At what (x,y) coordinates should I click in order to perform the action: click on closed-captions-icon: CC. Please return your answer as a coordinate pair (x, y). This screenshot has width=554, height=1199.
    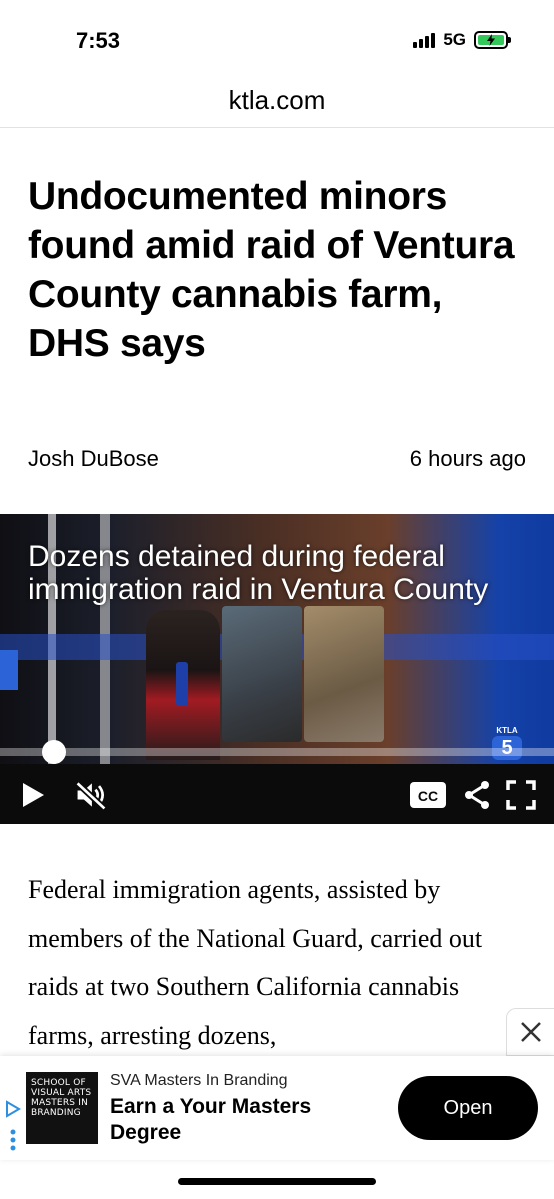
    Looking at the image, I should click on (428, 795).